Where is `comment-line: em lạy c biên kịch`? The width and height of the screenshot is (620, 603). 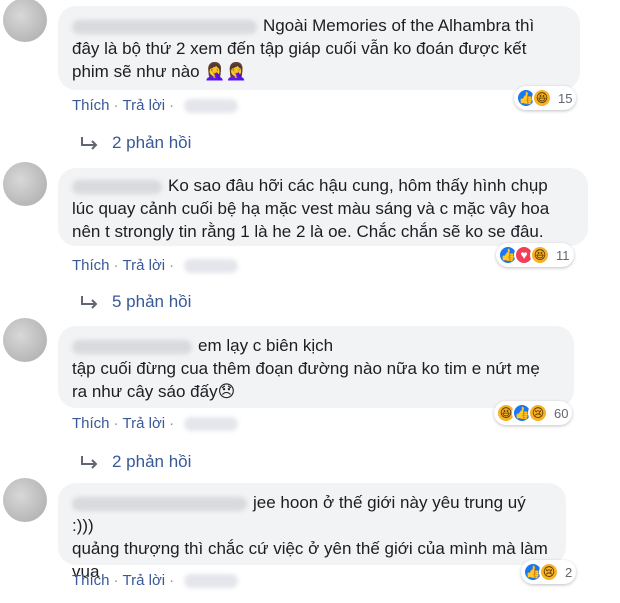 comment-line: em lạy c biên kịch is located at coordinates (316, 345).